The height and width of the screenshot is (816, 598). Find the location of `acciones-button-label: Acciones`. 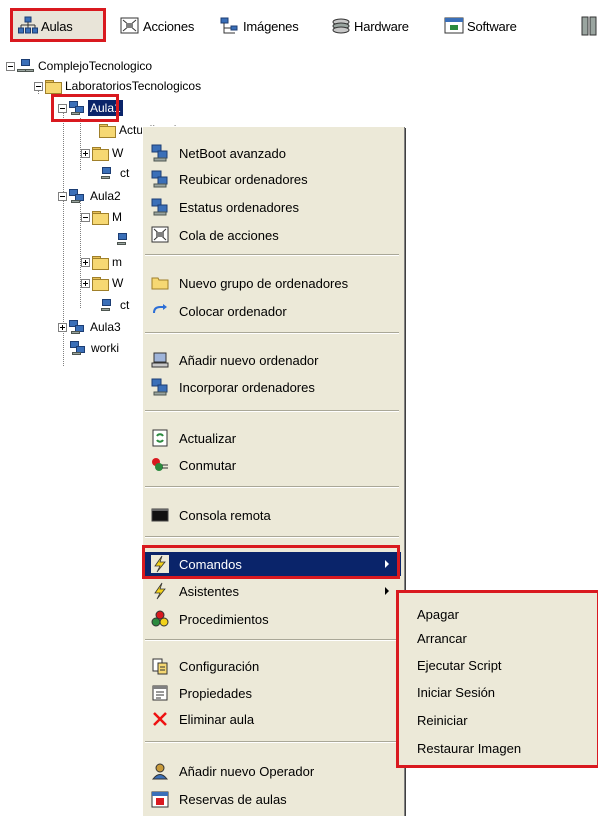

acciones-button-label: Acciones is located at coordinates (169, 26).